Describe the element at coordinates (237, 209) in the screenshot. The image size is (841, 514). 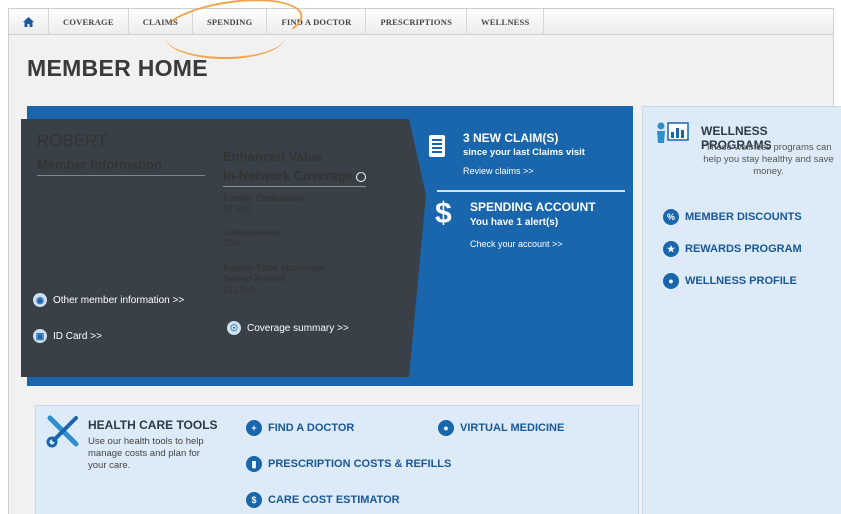
I see `family-deductible-value: $2,600` at that location.